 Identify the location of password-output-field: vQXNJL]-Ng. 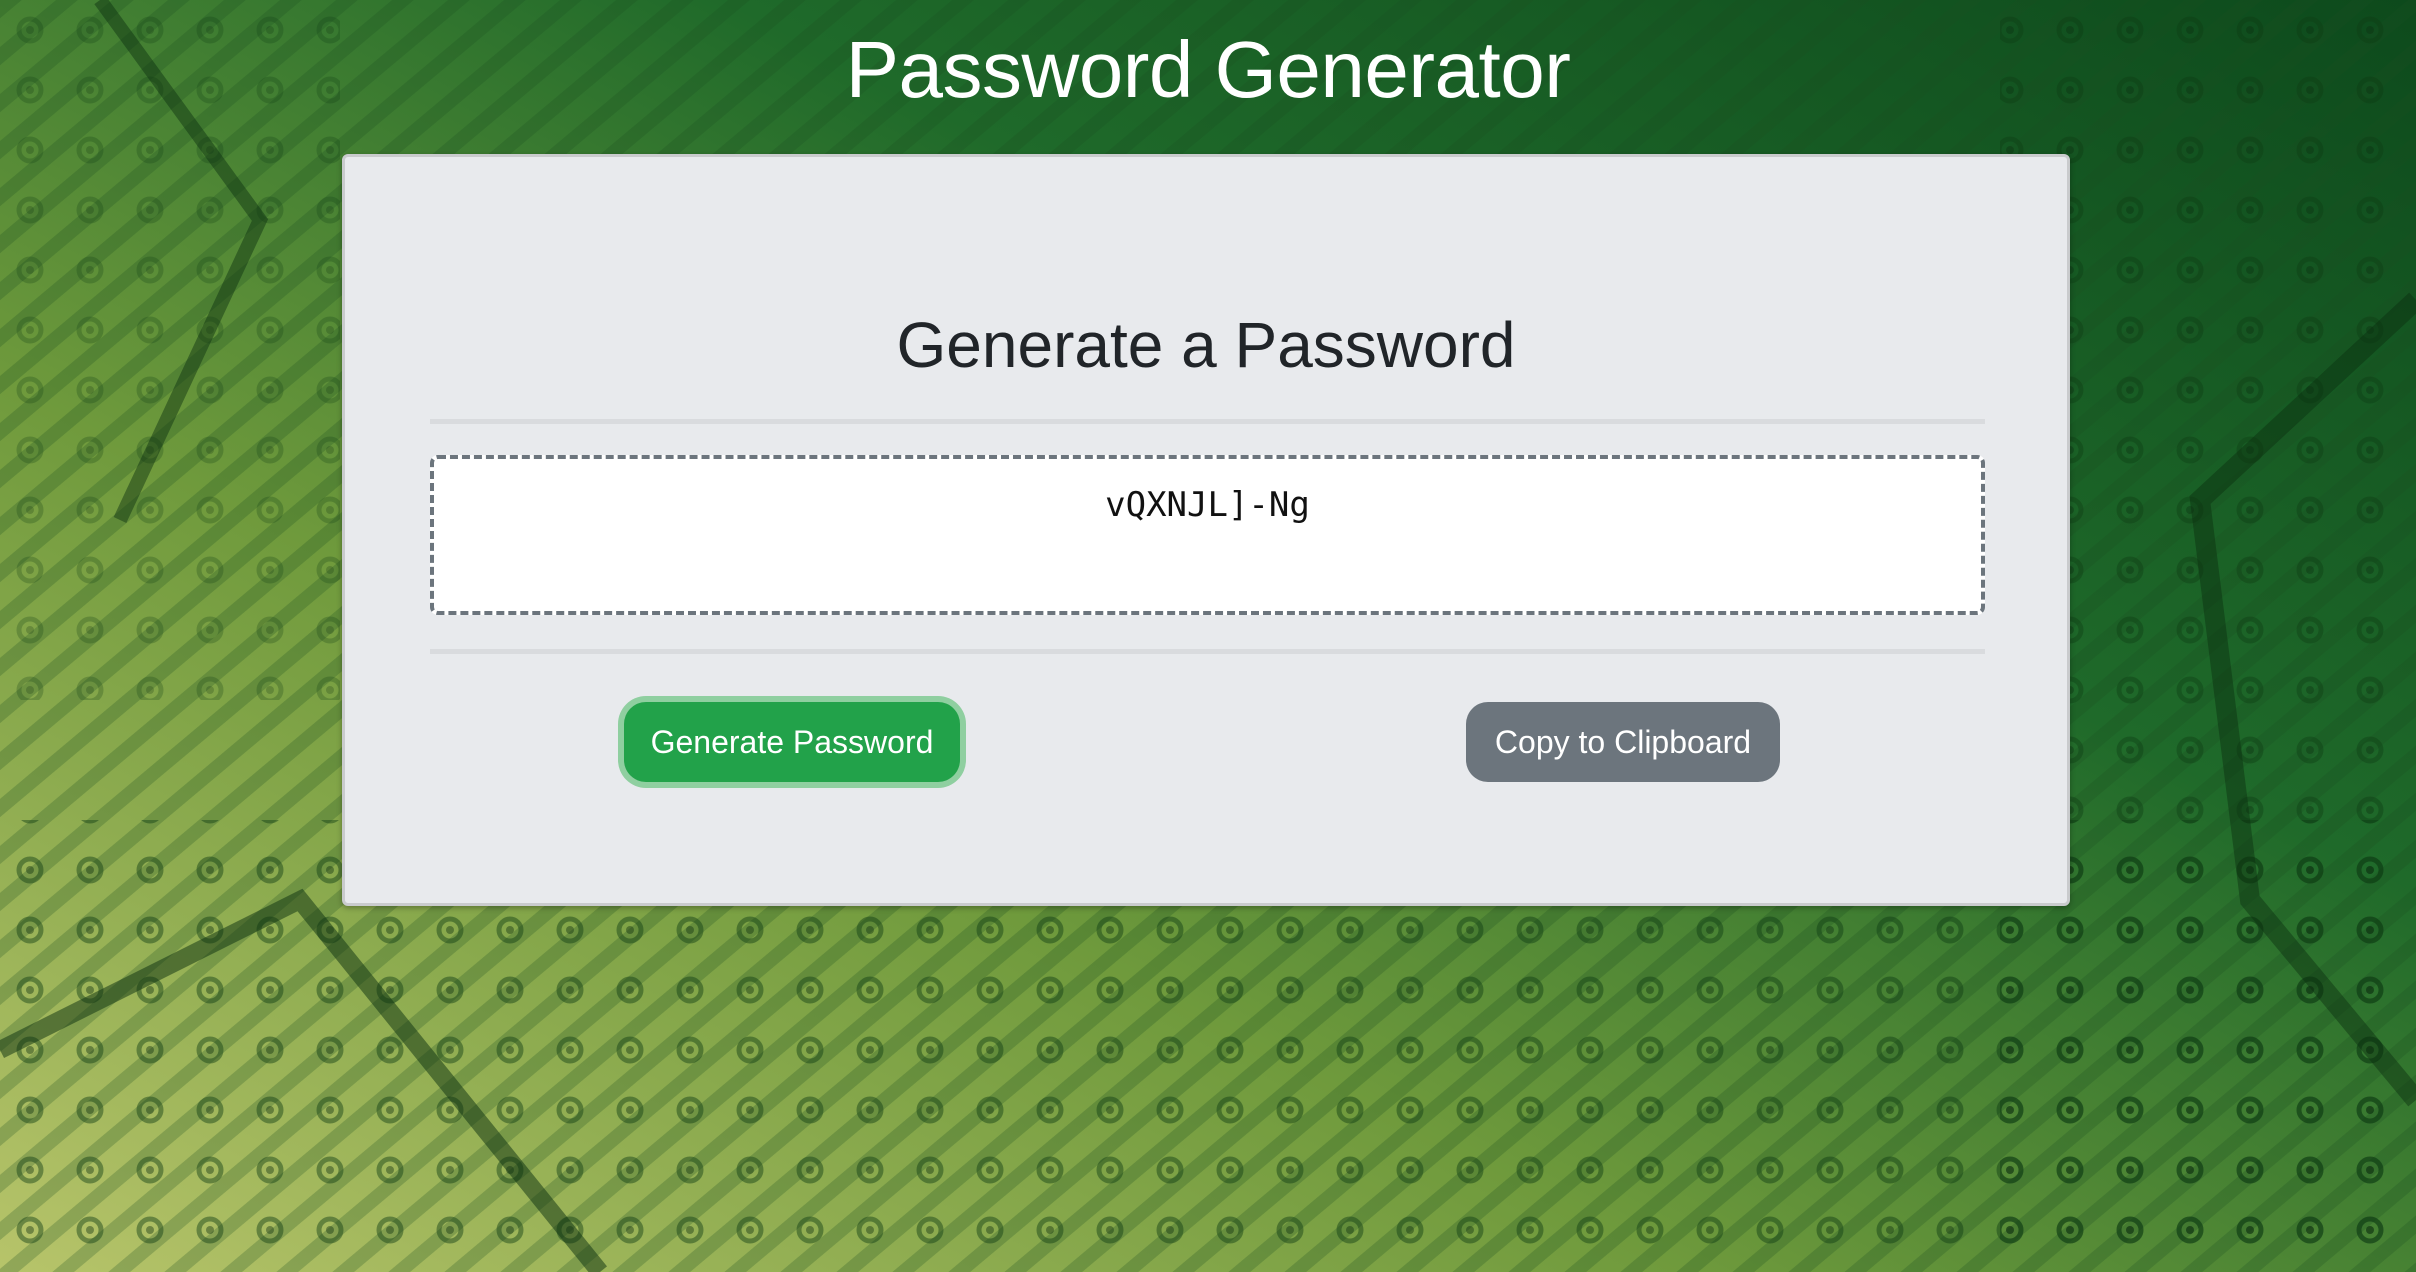
(1207, 535).